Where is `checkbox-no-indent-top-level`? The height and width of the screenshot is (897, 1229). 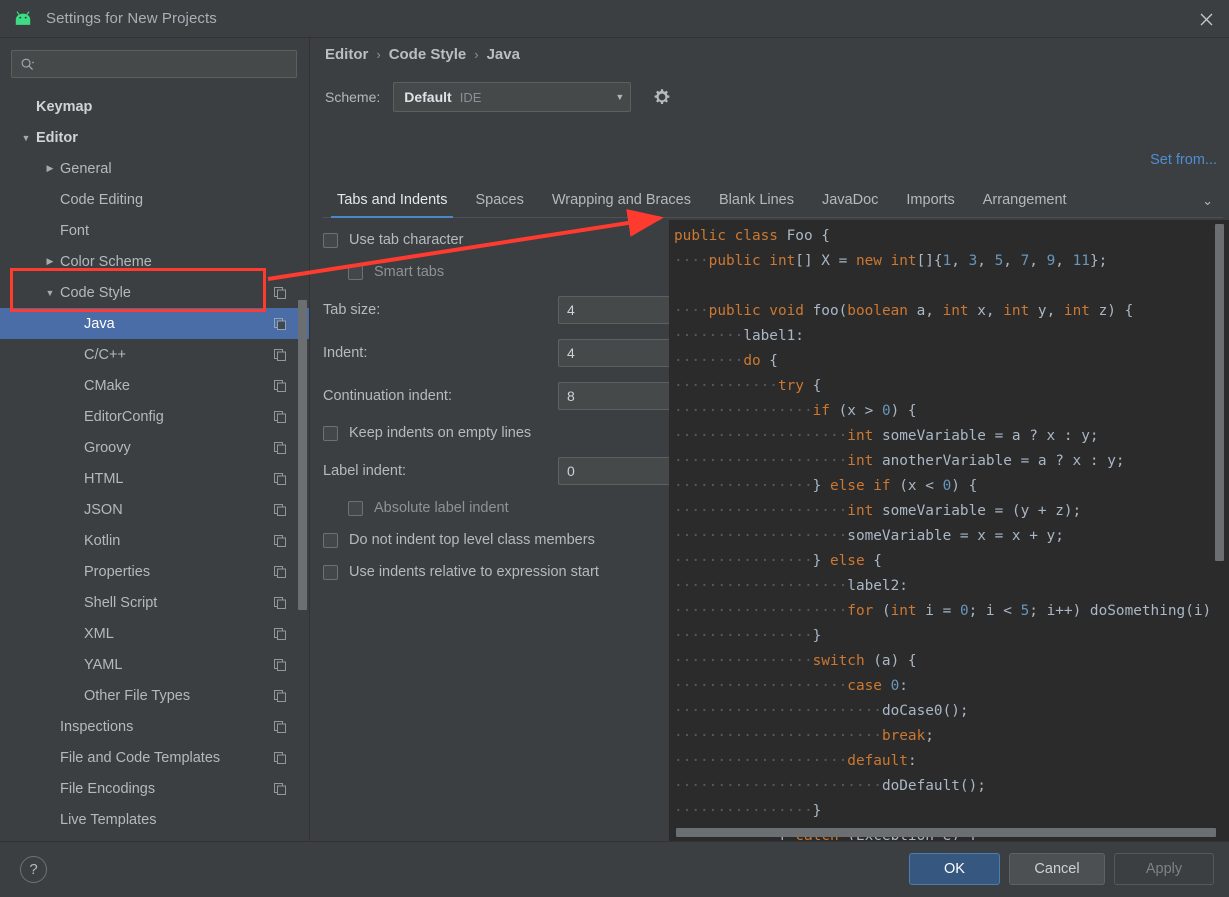 checkbox-no-indent-top-level is located at coordinates (330, 540).